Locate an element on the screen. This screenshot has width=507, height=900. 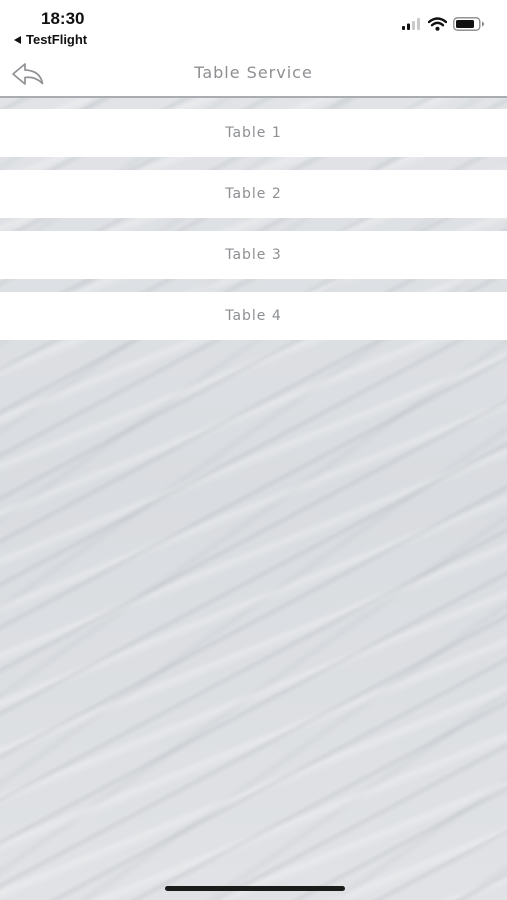
table-row-1: Table 1 is located at coordinates (253, 133).